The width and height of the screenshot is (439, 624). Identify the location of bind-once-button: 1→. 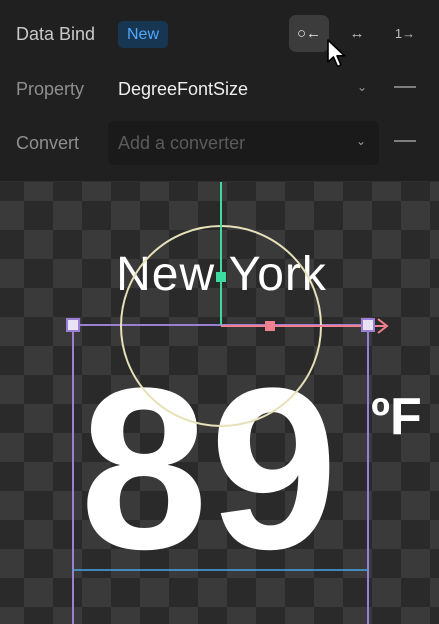
(405, 33).